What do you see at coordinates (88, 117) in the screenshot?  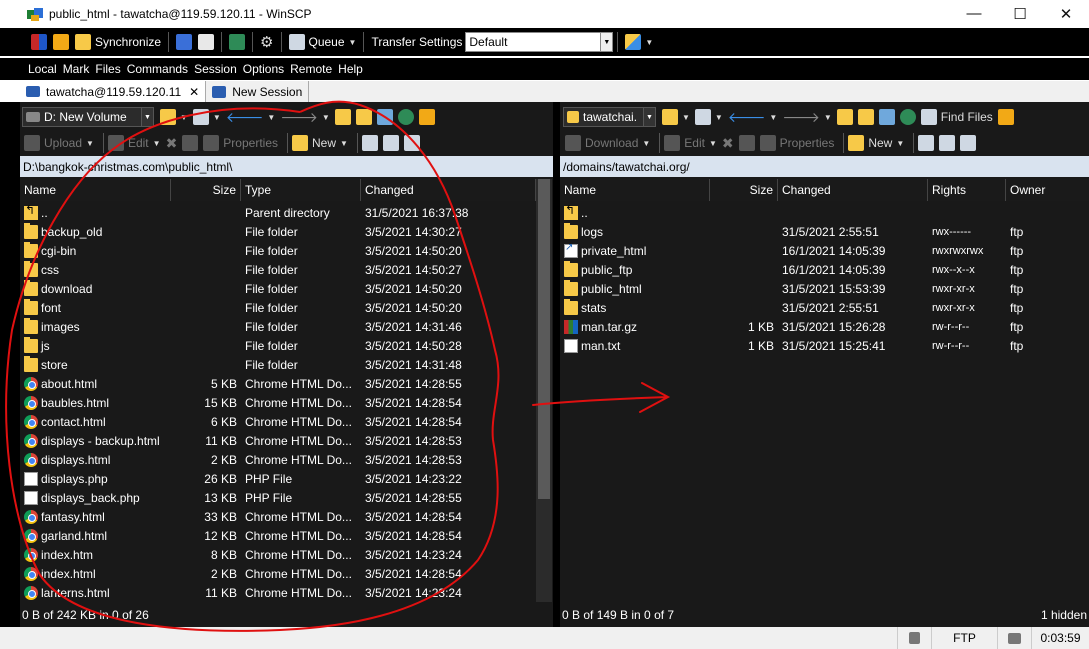 I see `local-drive-select: D: New Volume ▼` at bounding box center [88, 117].